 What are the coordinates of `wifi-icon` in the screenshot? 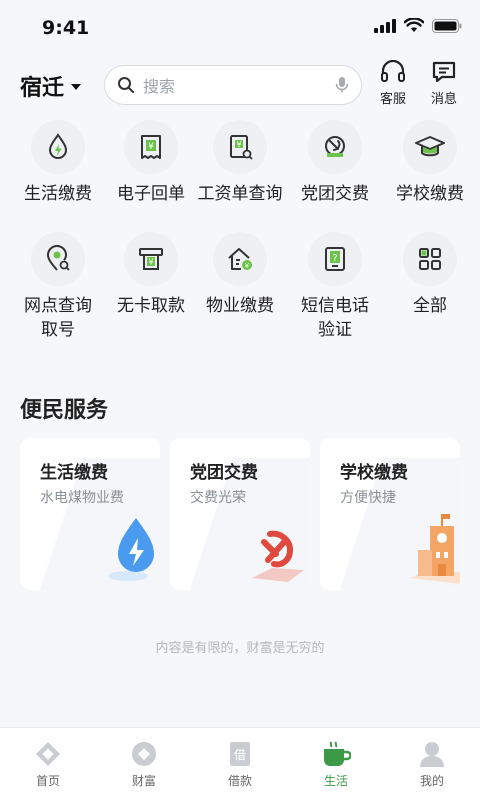 It's located at (414, 25).